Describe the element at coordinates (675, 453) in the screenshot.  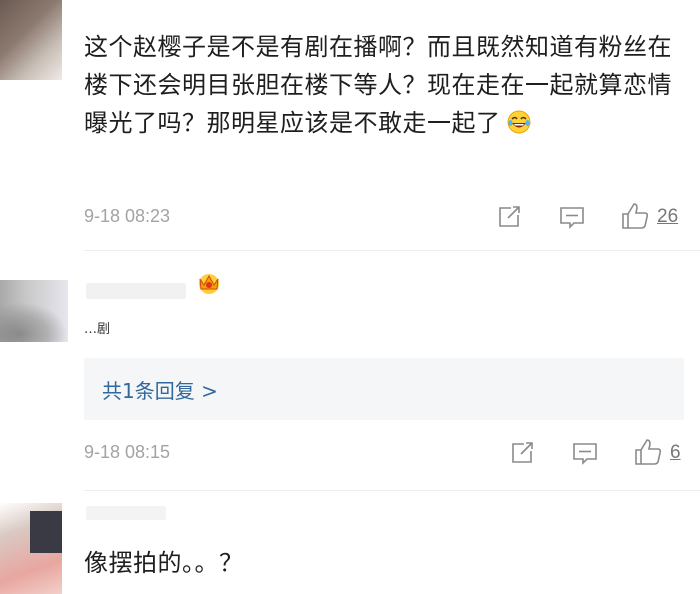
I see `like-count: 6` at that location.